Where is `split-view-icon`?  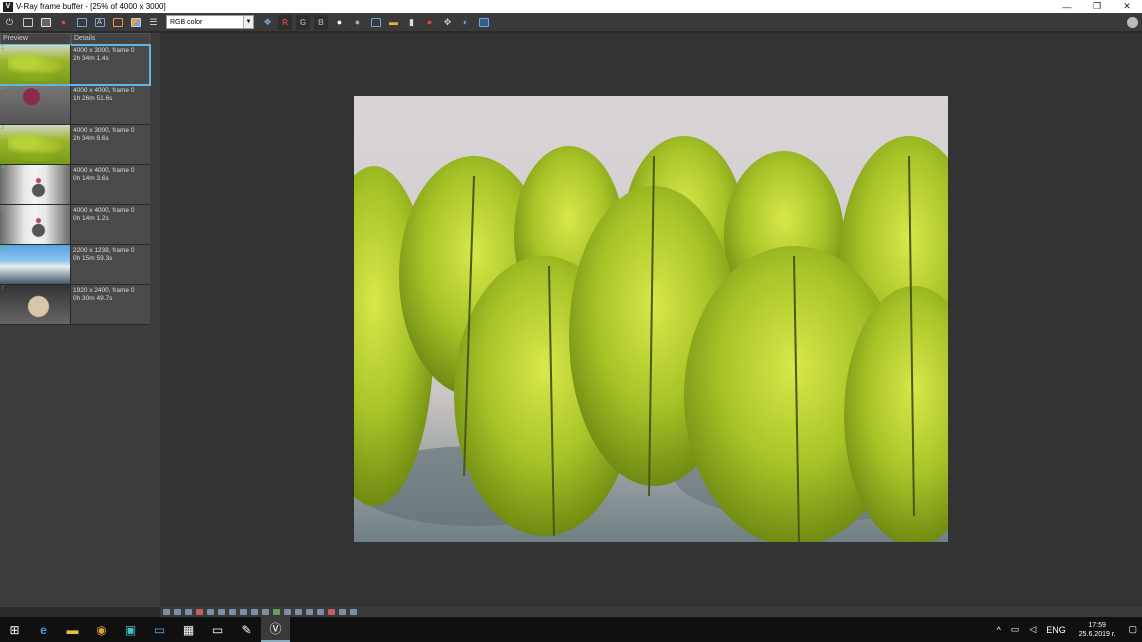
split-view-icon is located at coordinates (298, 612).